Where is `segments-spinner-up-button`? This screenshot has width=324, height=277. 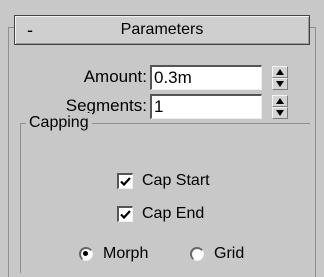
segments-spinner-up-button is located at coordinates (280, 101).